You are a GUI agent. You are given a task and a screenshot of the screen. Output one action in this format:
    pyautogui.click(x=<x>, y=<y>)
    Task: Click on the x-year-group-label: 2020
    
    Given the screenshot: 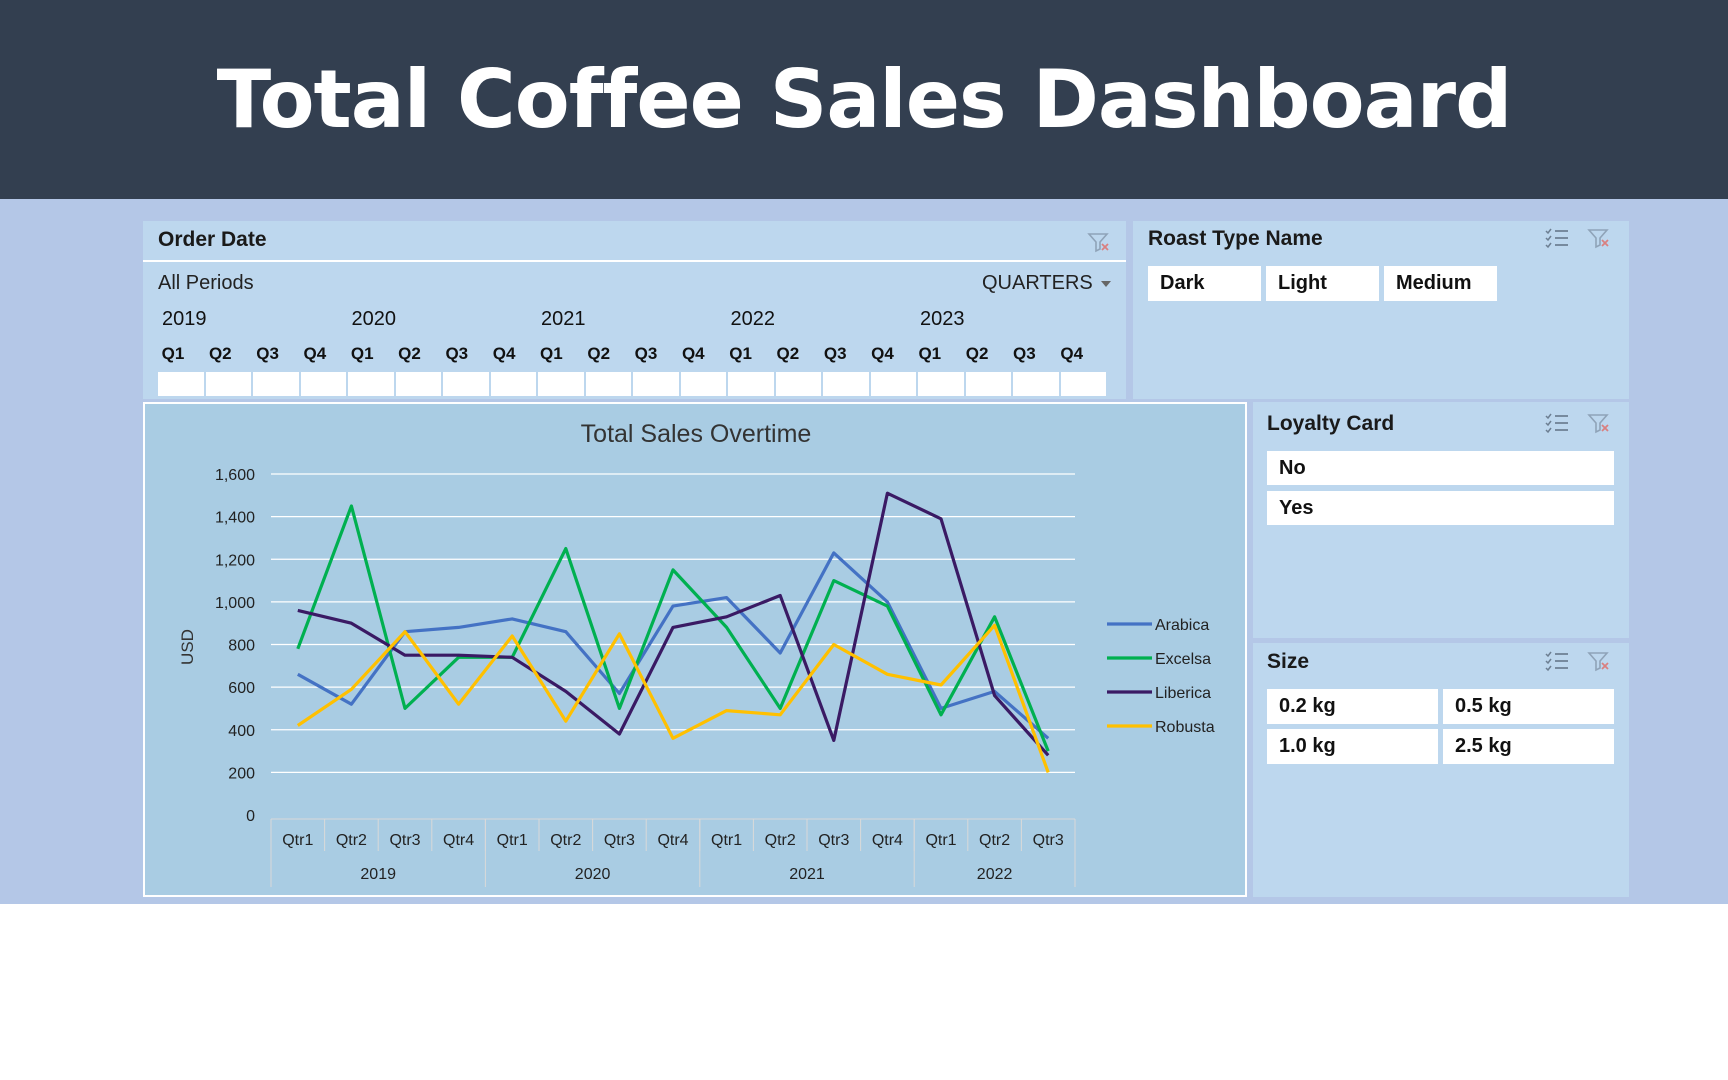 What is the action you would take?
    pyautogui.click(x=593, y=874)
    